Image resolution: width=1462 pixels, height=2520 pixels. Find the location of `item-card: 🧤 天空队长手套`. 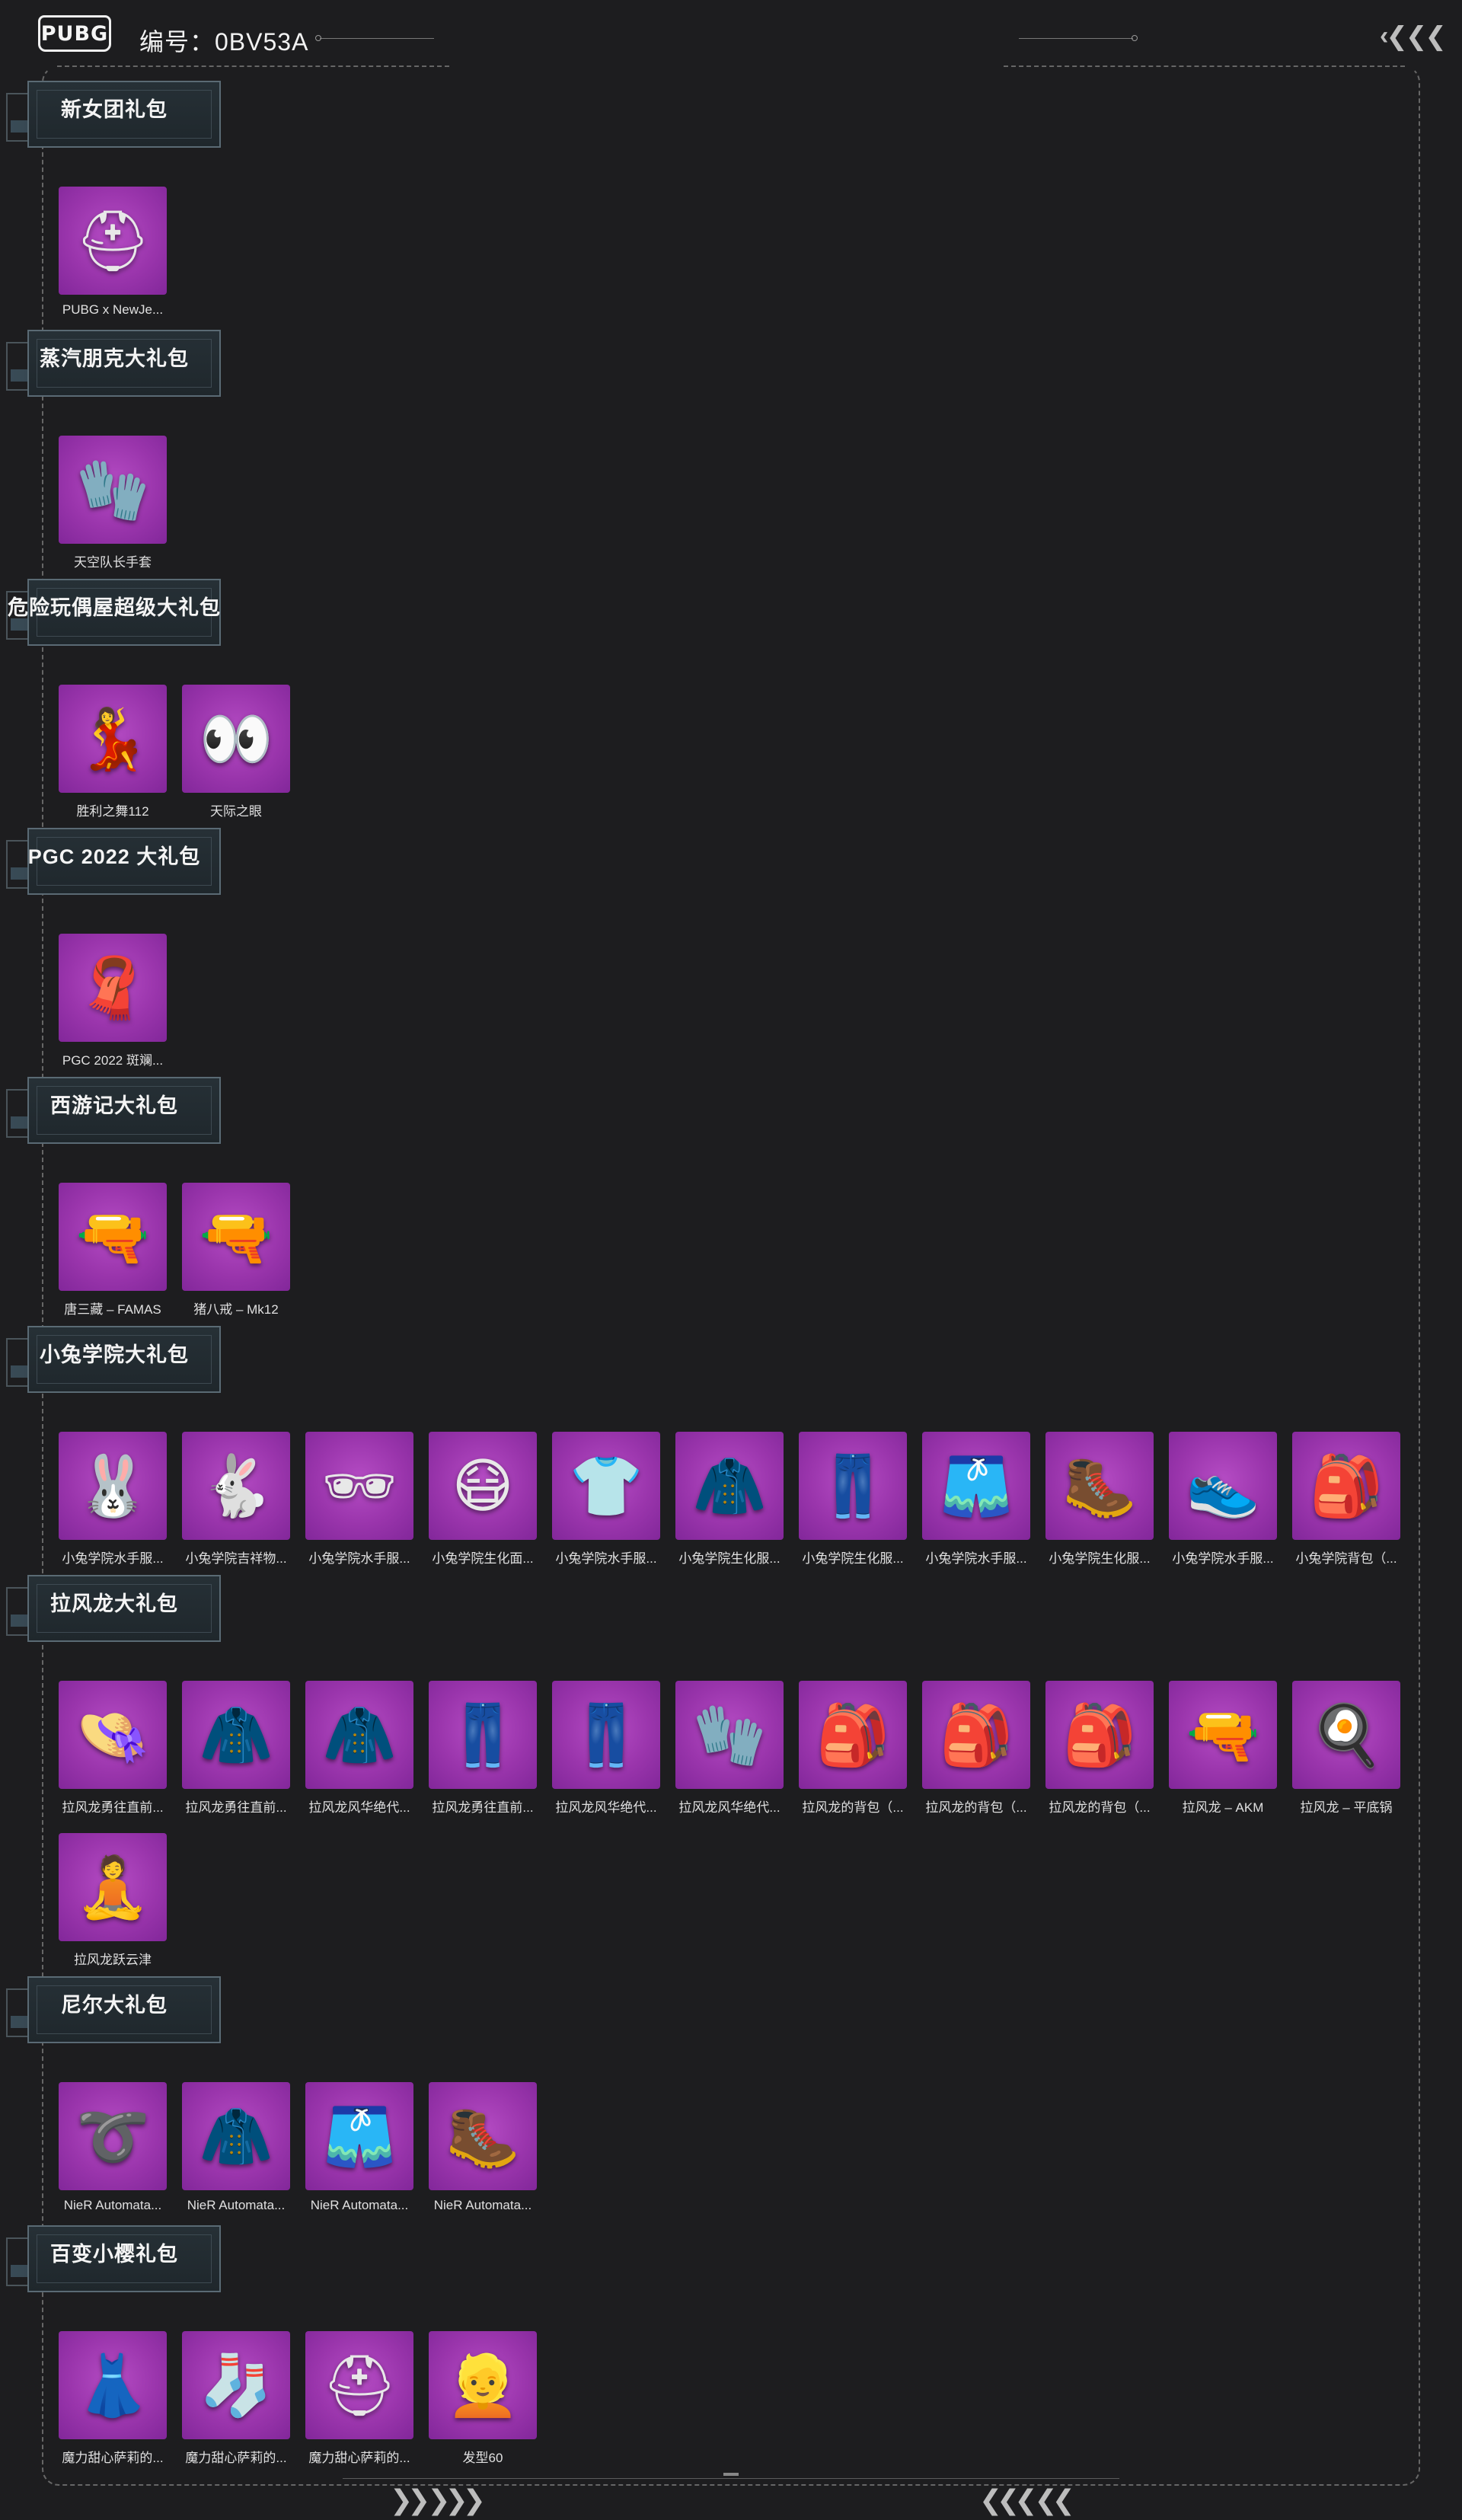

item-card: 🧤 天空队长手套 is located at coordinates (113, 503).